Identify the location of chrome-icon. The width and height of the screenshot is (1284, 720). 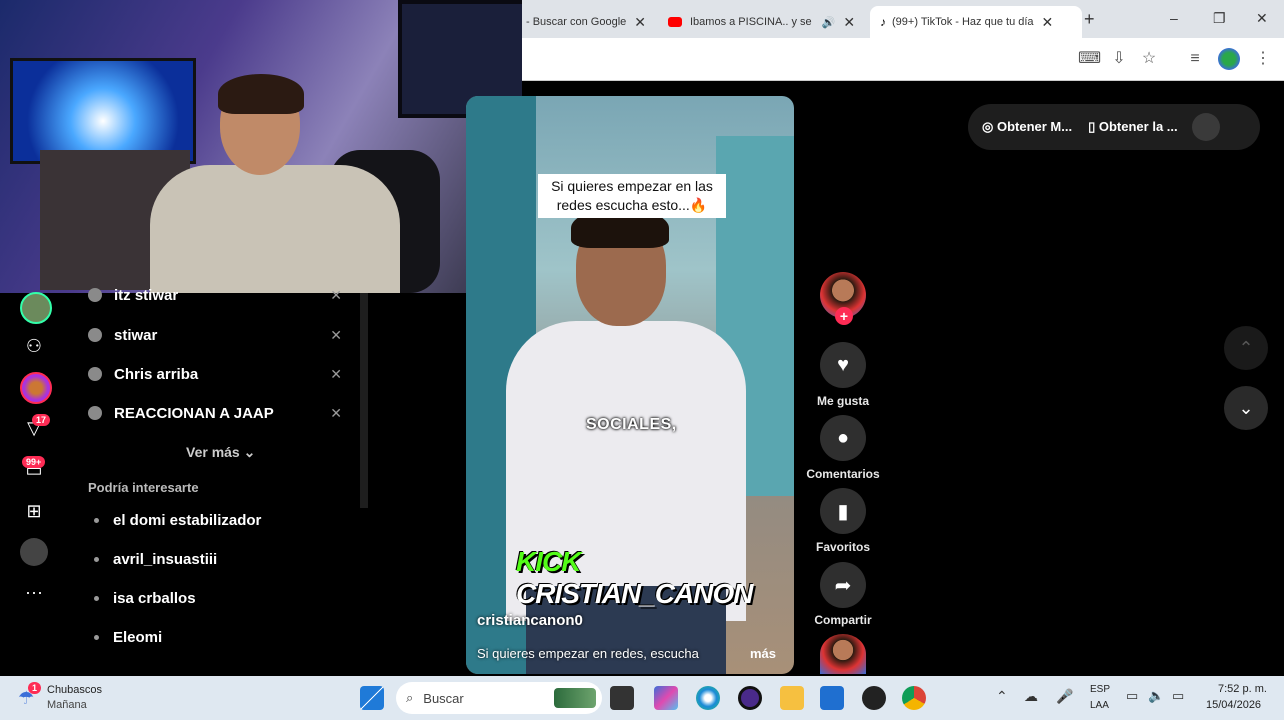
(914, 698).